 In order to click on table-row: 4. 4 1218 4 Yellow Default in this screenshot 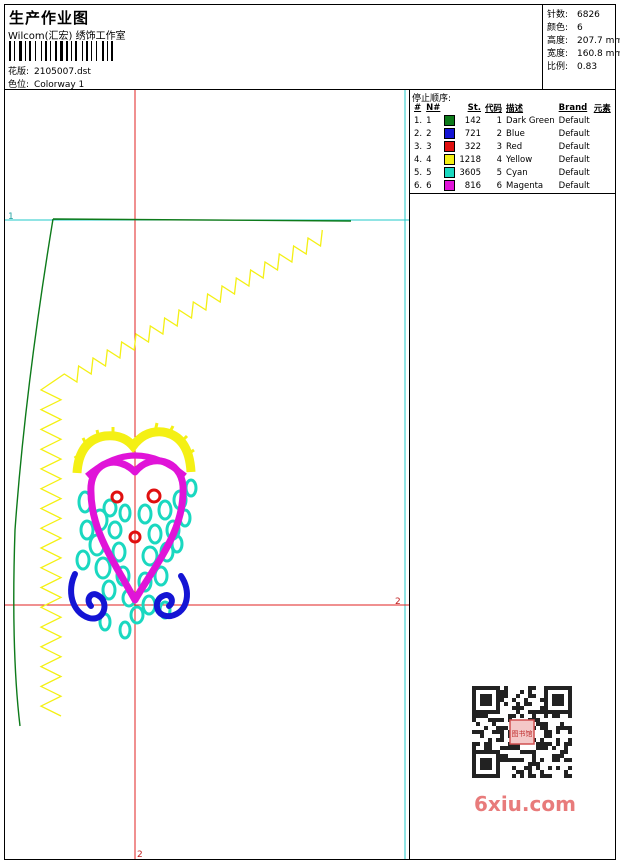, I will do `click(512, 159)`.